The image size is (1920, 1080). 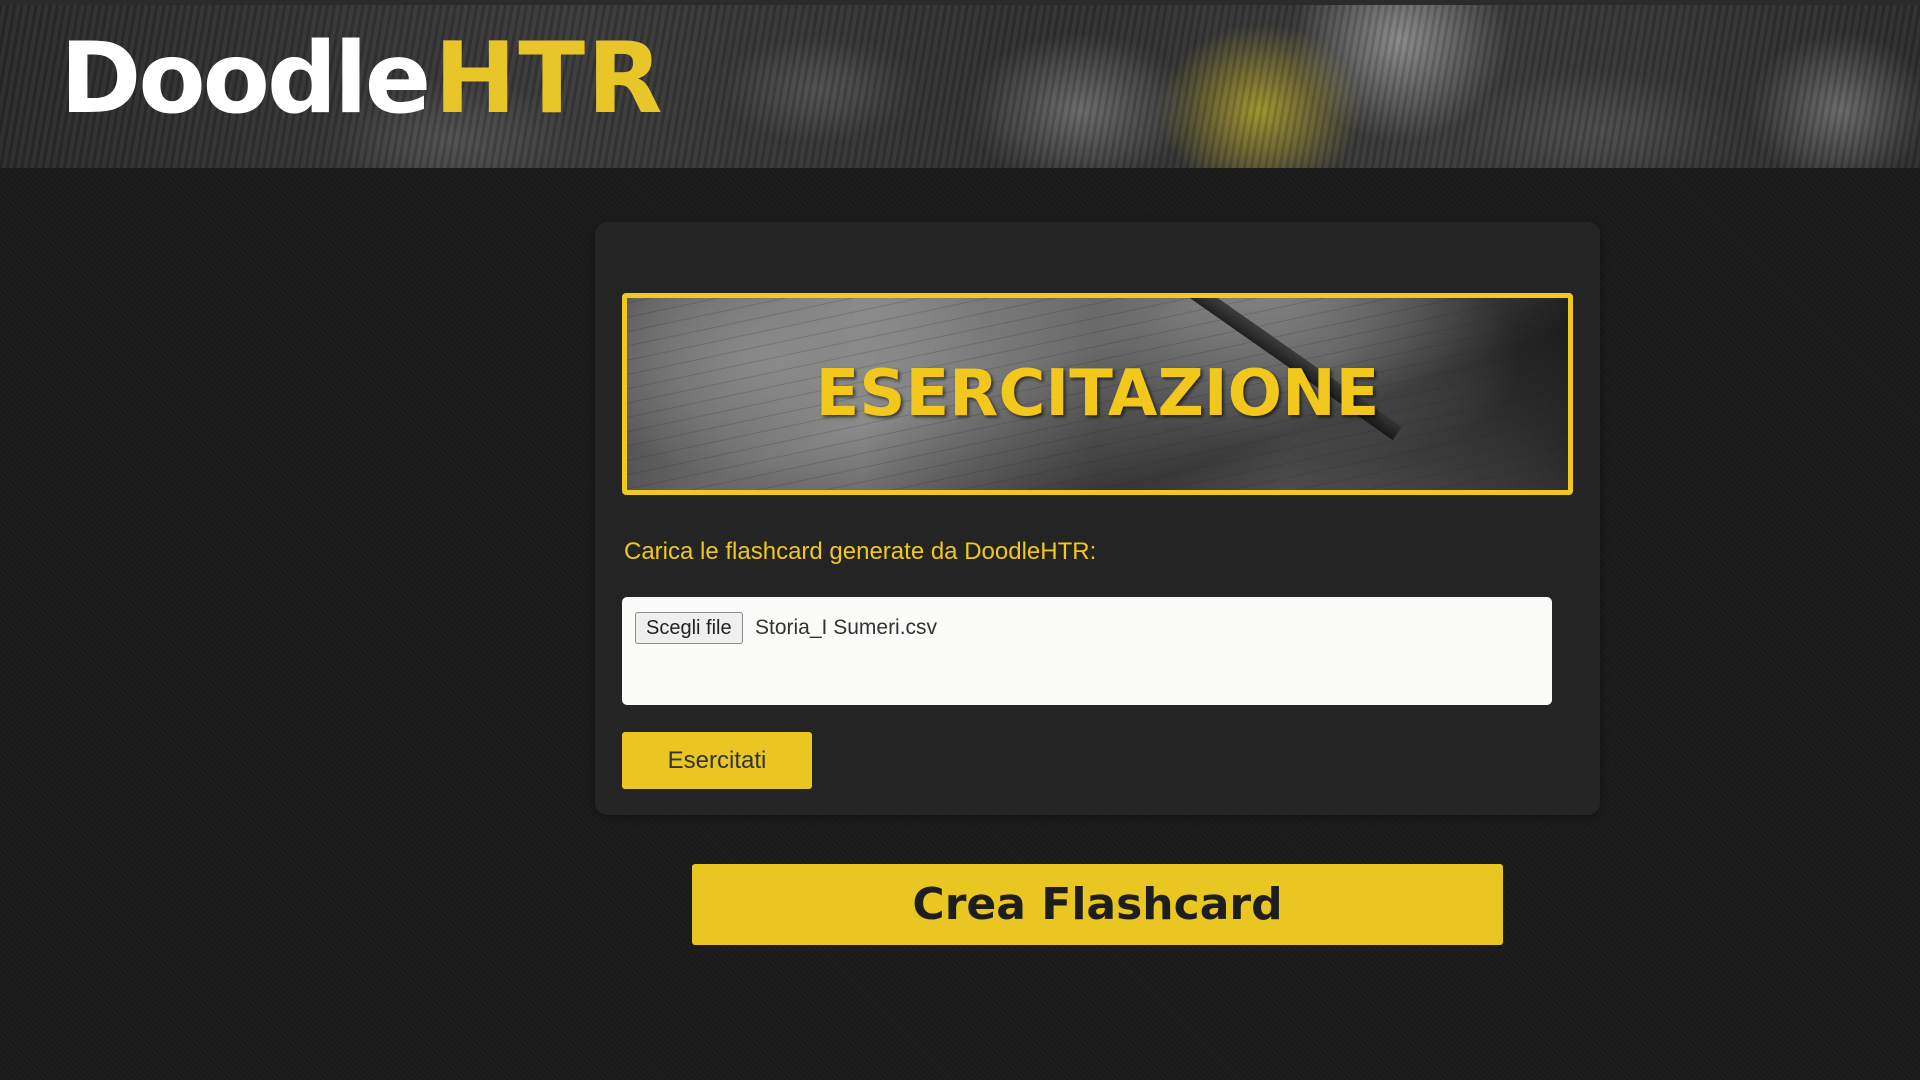 I want to click on logo-text-doodle: Doodle, so click(x=245, y=79).